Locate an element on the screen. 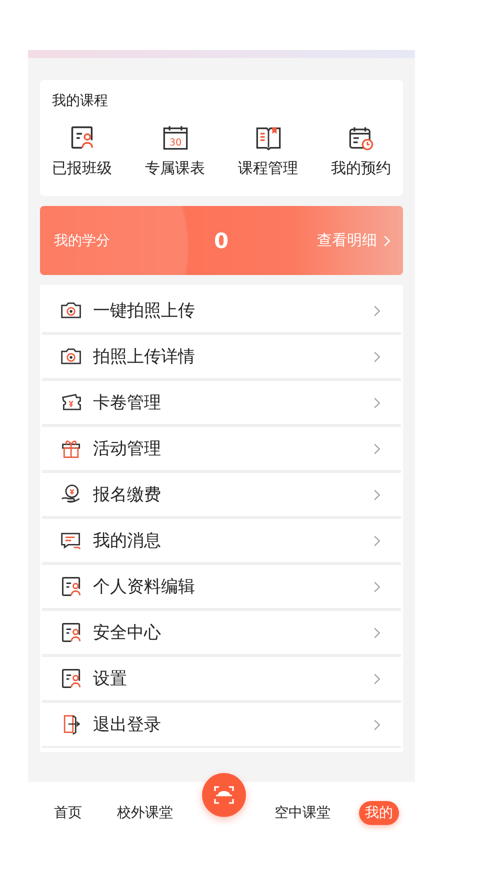 Image resolution: width=478 pixels, height=882 pixels. nav-tab: 空中课堂 is located at coordinates (302, 813).